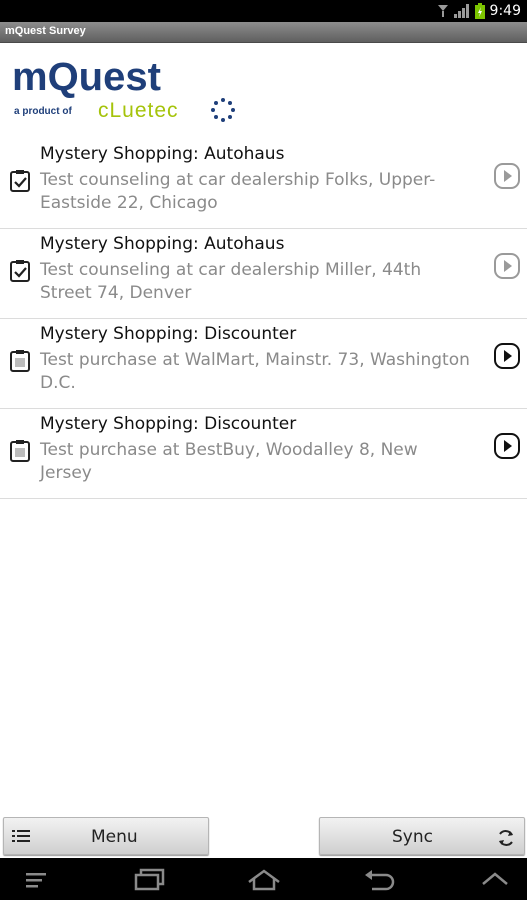 The height and width of the screenshot is (900, 527). What do you see at coordinates (412, 837) in the screenshot?
I see `sync-button-label: Sync` at bounding box center [412, 837].